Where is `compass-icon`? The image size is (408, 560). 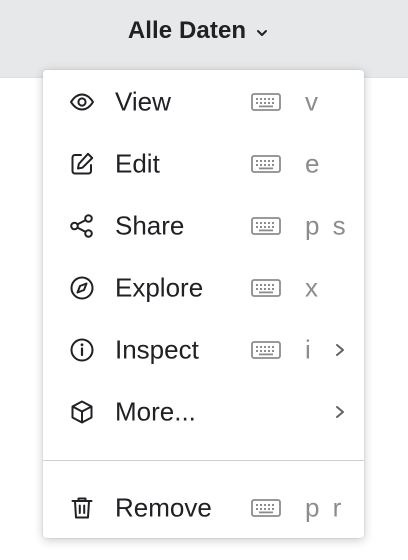
compass-icon is located at coordinates (82, 288).